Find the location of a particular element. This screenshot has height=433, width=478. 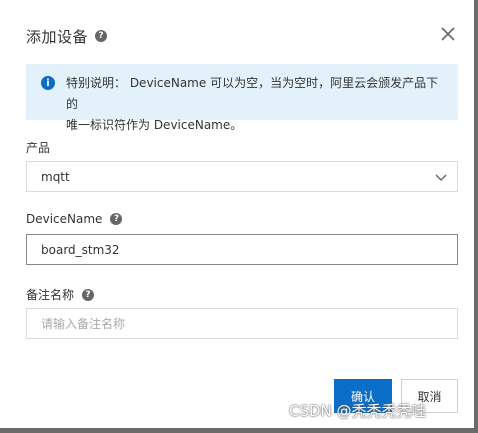

remark-label: 备注名称 ? is located at coordinates (60, 294).